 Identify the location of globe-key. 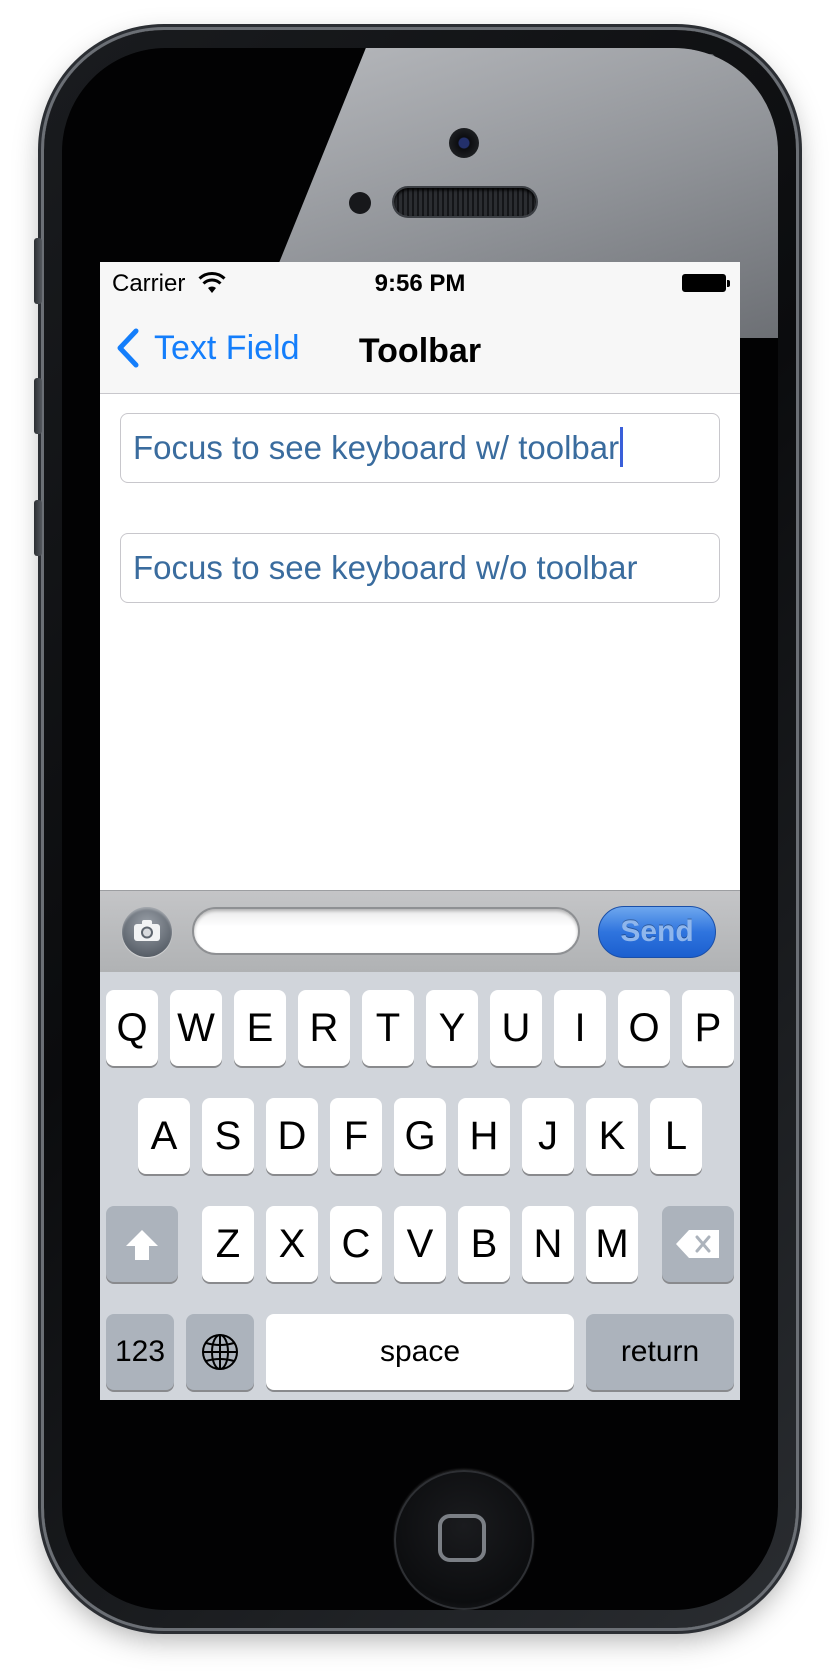
(220, 1352).